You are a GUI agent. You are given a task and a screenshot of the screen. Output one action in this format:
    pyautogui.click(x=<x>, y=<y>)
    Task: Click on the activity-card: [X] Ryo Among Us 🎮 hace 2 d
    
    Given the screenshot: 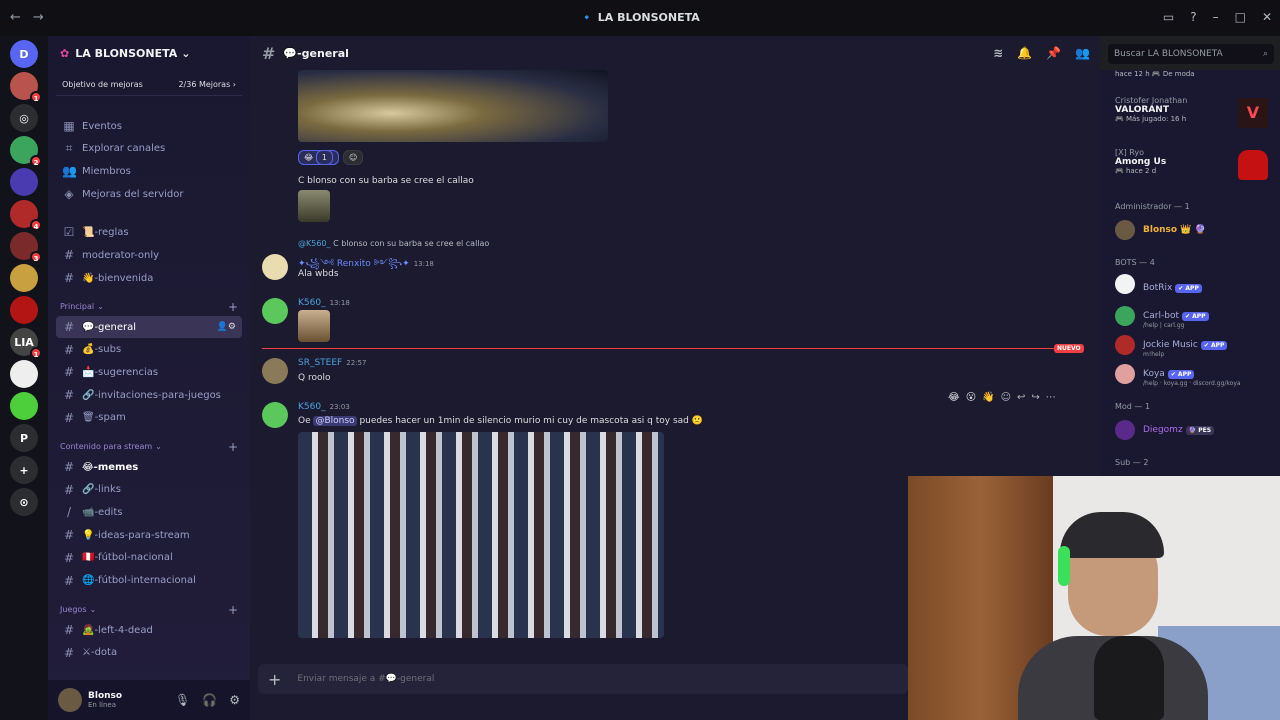 What is the action you would take?
    pyautogui.click(x=1140, y=161)
    